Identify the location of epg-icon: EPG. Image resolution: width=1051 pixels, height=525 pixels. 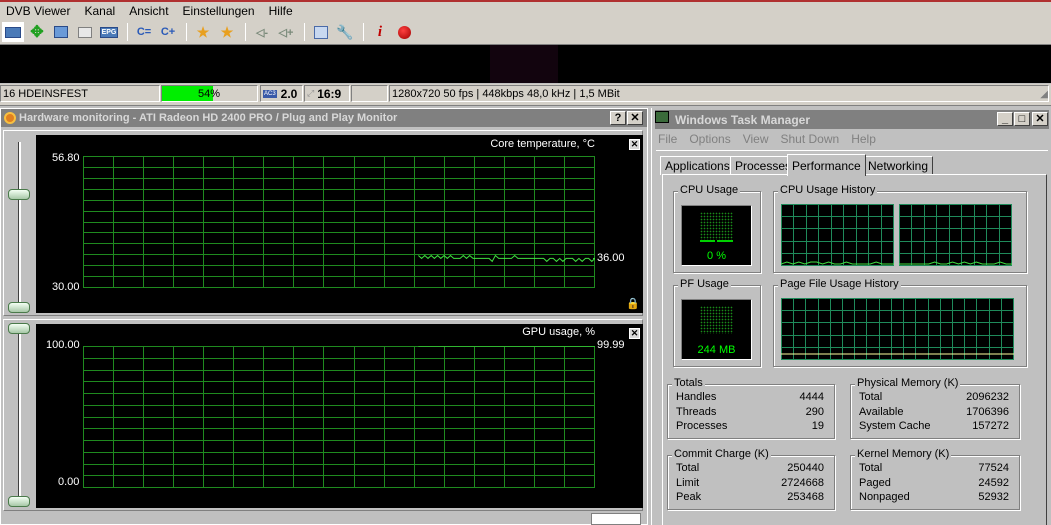
(109, 32).